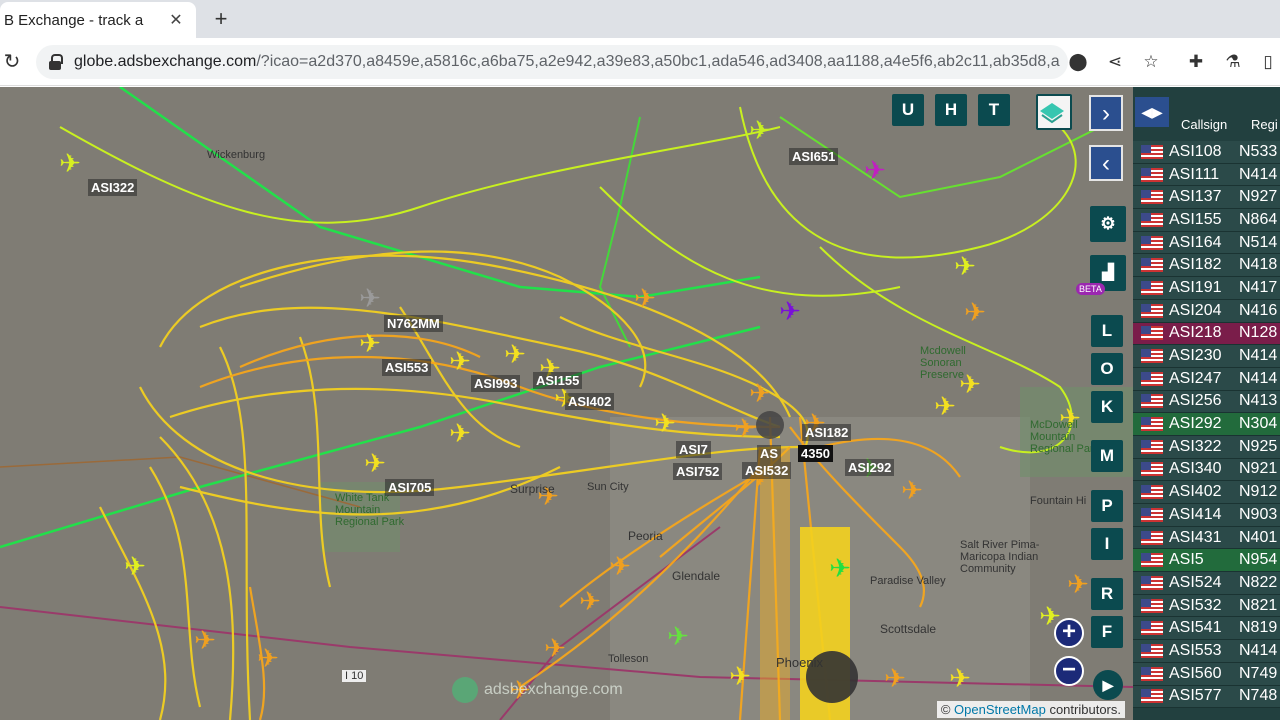  I want to click on place-label: Fountain Hi, so click(1058, 501).